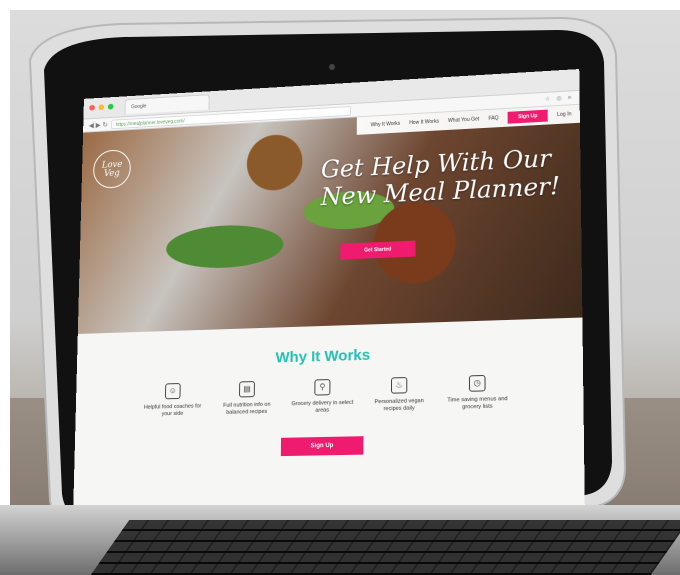 The image size is (680, 575). Describe the element at coordinates (98, 125) in the screenshot. I see `back-forward-icon: ◀ ▶ ↻` at that location.